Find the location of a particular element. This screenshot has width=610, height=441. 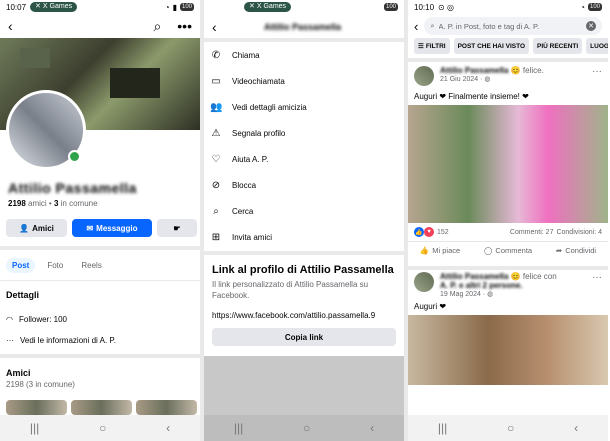

followers-line: ◠ Follower: 100 is located at coordinates (36, 319).